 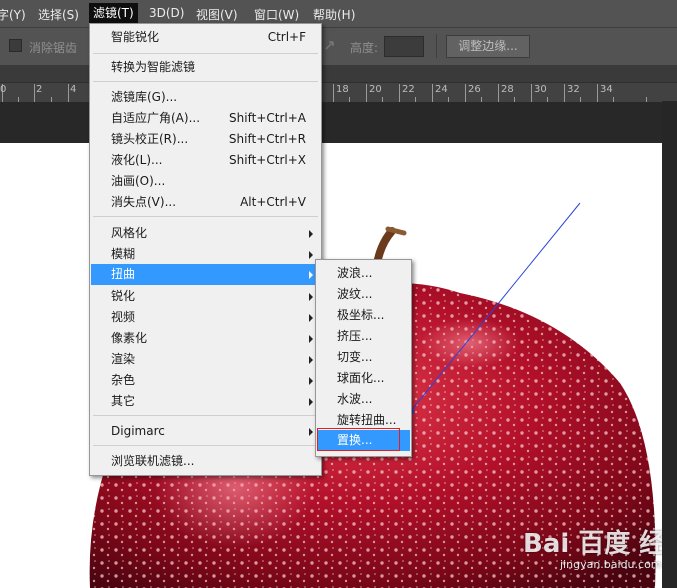 I want to click on menu-item-convert-smart-filter: 转换为智能滤镜, so click(x=205, y=67).